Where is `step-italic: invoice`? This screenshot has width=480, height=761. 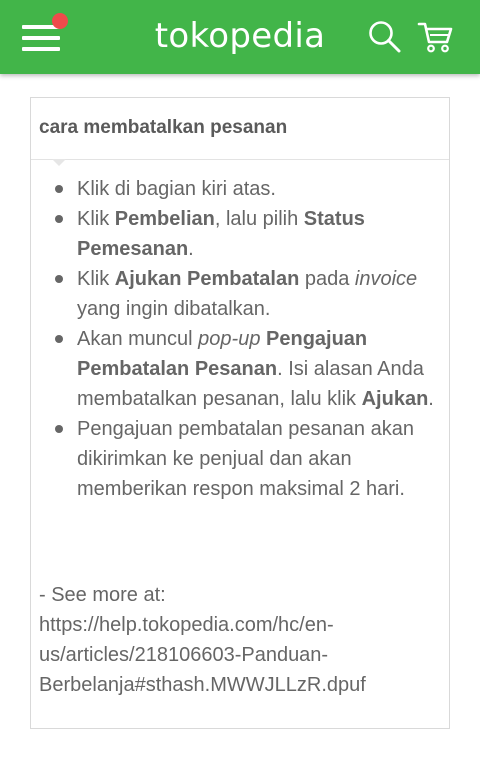 step-italic: invoice is located at coordinates (386, 279).